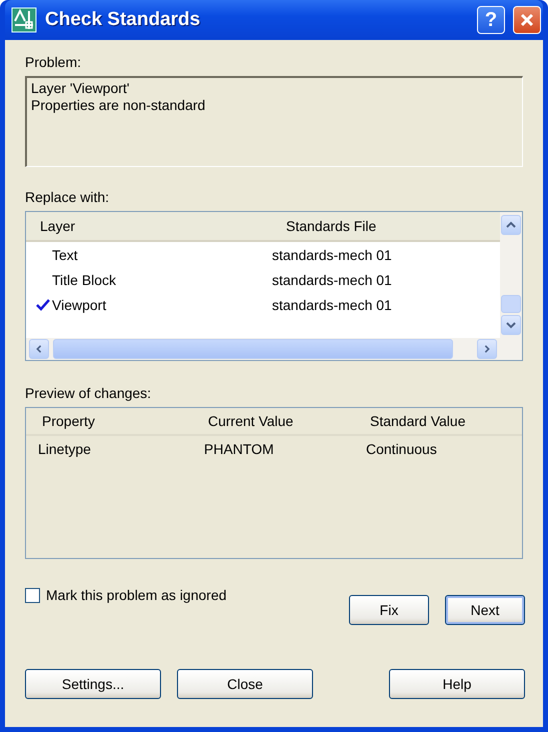 The width and height of the screenshot is (548, 732). What do you see at coordinates (250, 421) in the screenshot?
I see `column-header: Current Value` at bounding box center [250, 421].